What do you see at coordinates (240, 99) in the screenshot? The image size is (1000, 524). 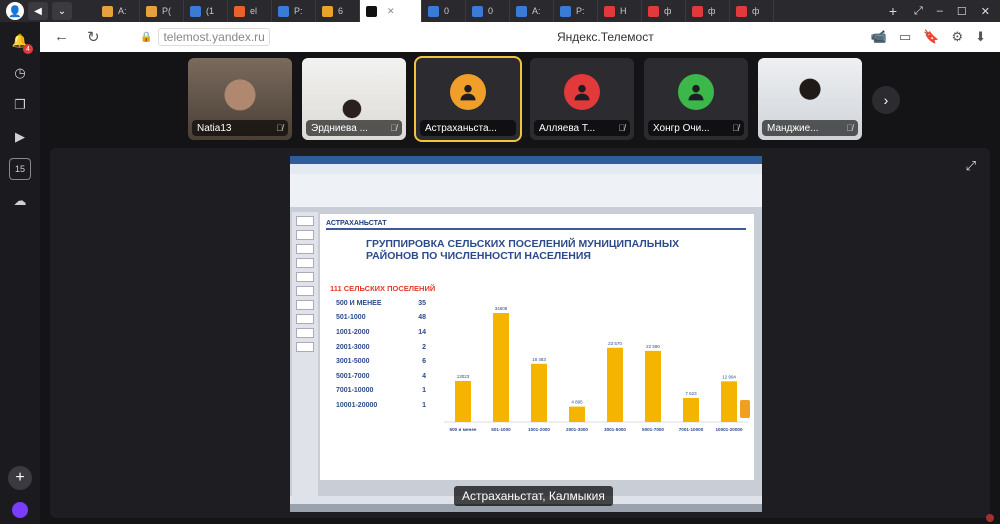 I see `participant-tile: Natia13 🎙̸` at bounding box center [240, 99].